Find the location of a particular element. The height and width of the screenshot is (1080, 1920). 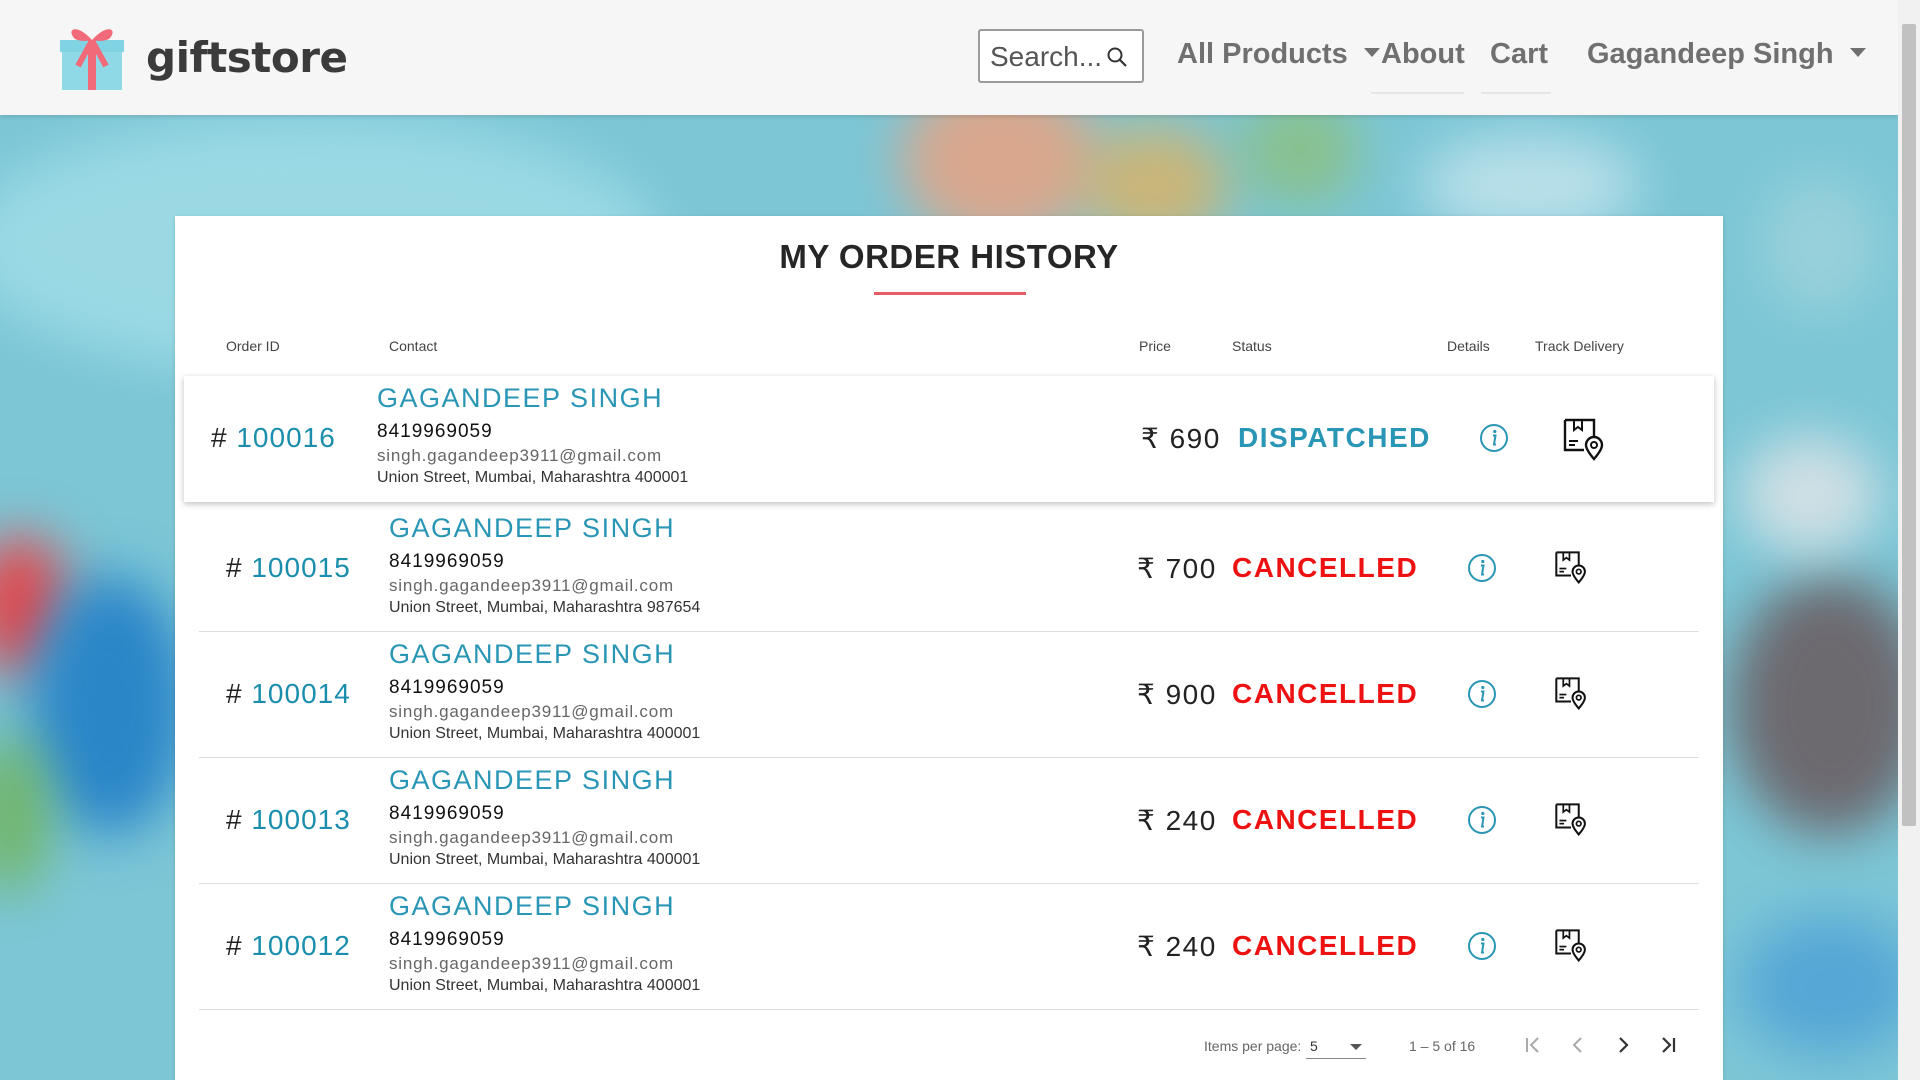

nav-user-dropdown: Gagandeep Singh is located at coordinates (1726, 54).